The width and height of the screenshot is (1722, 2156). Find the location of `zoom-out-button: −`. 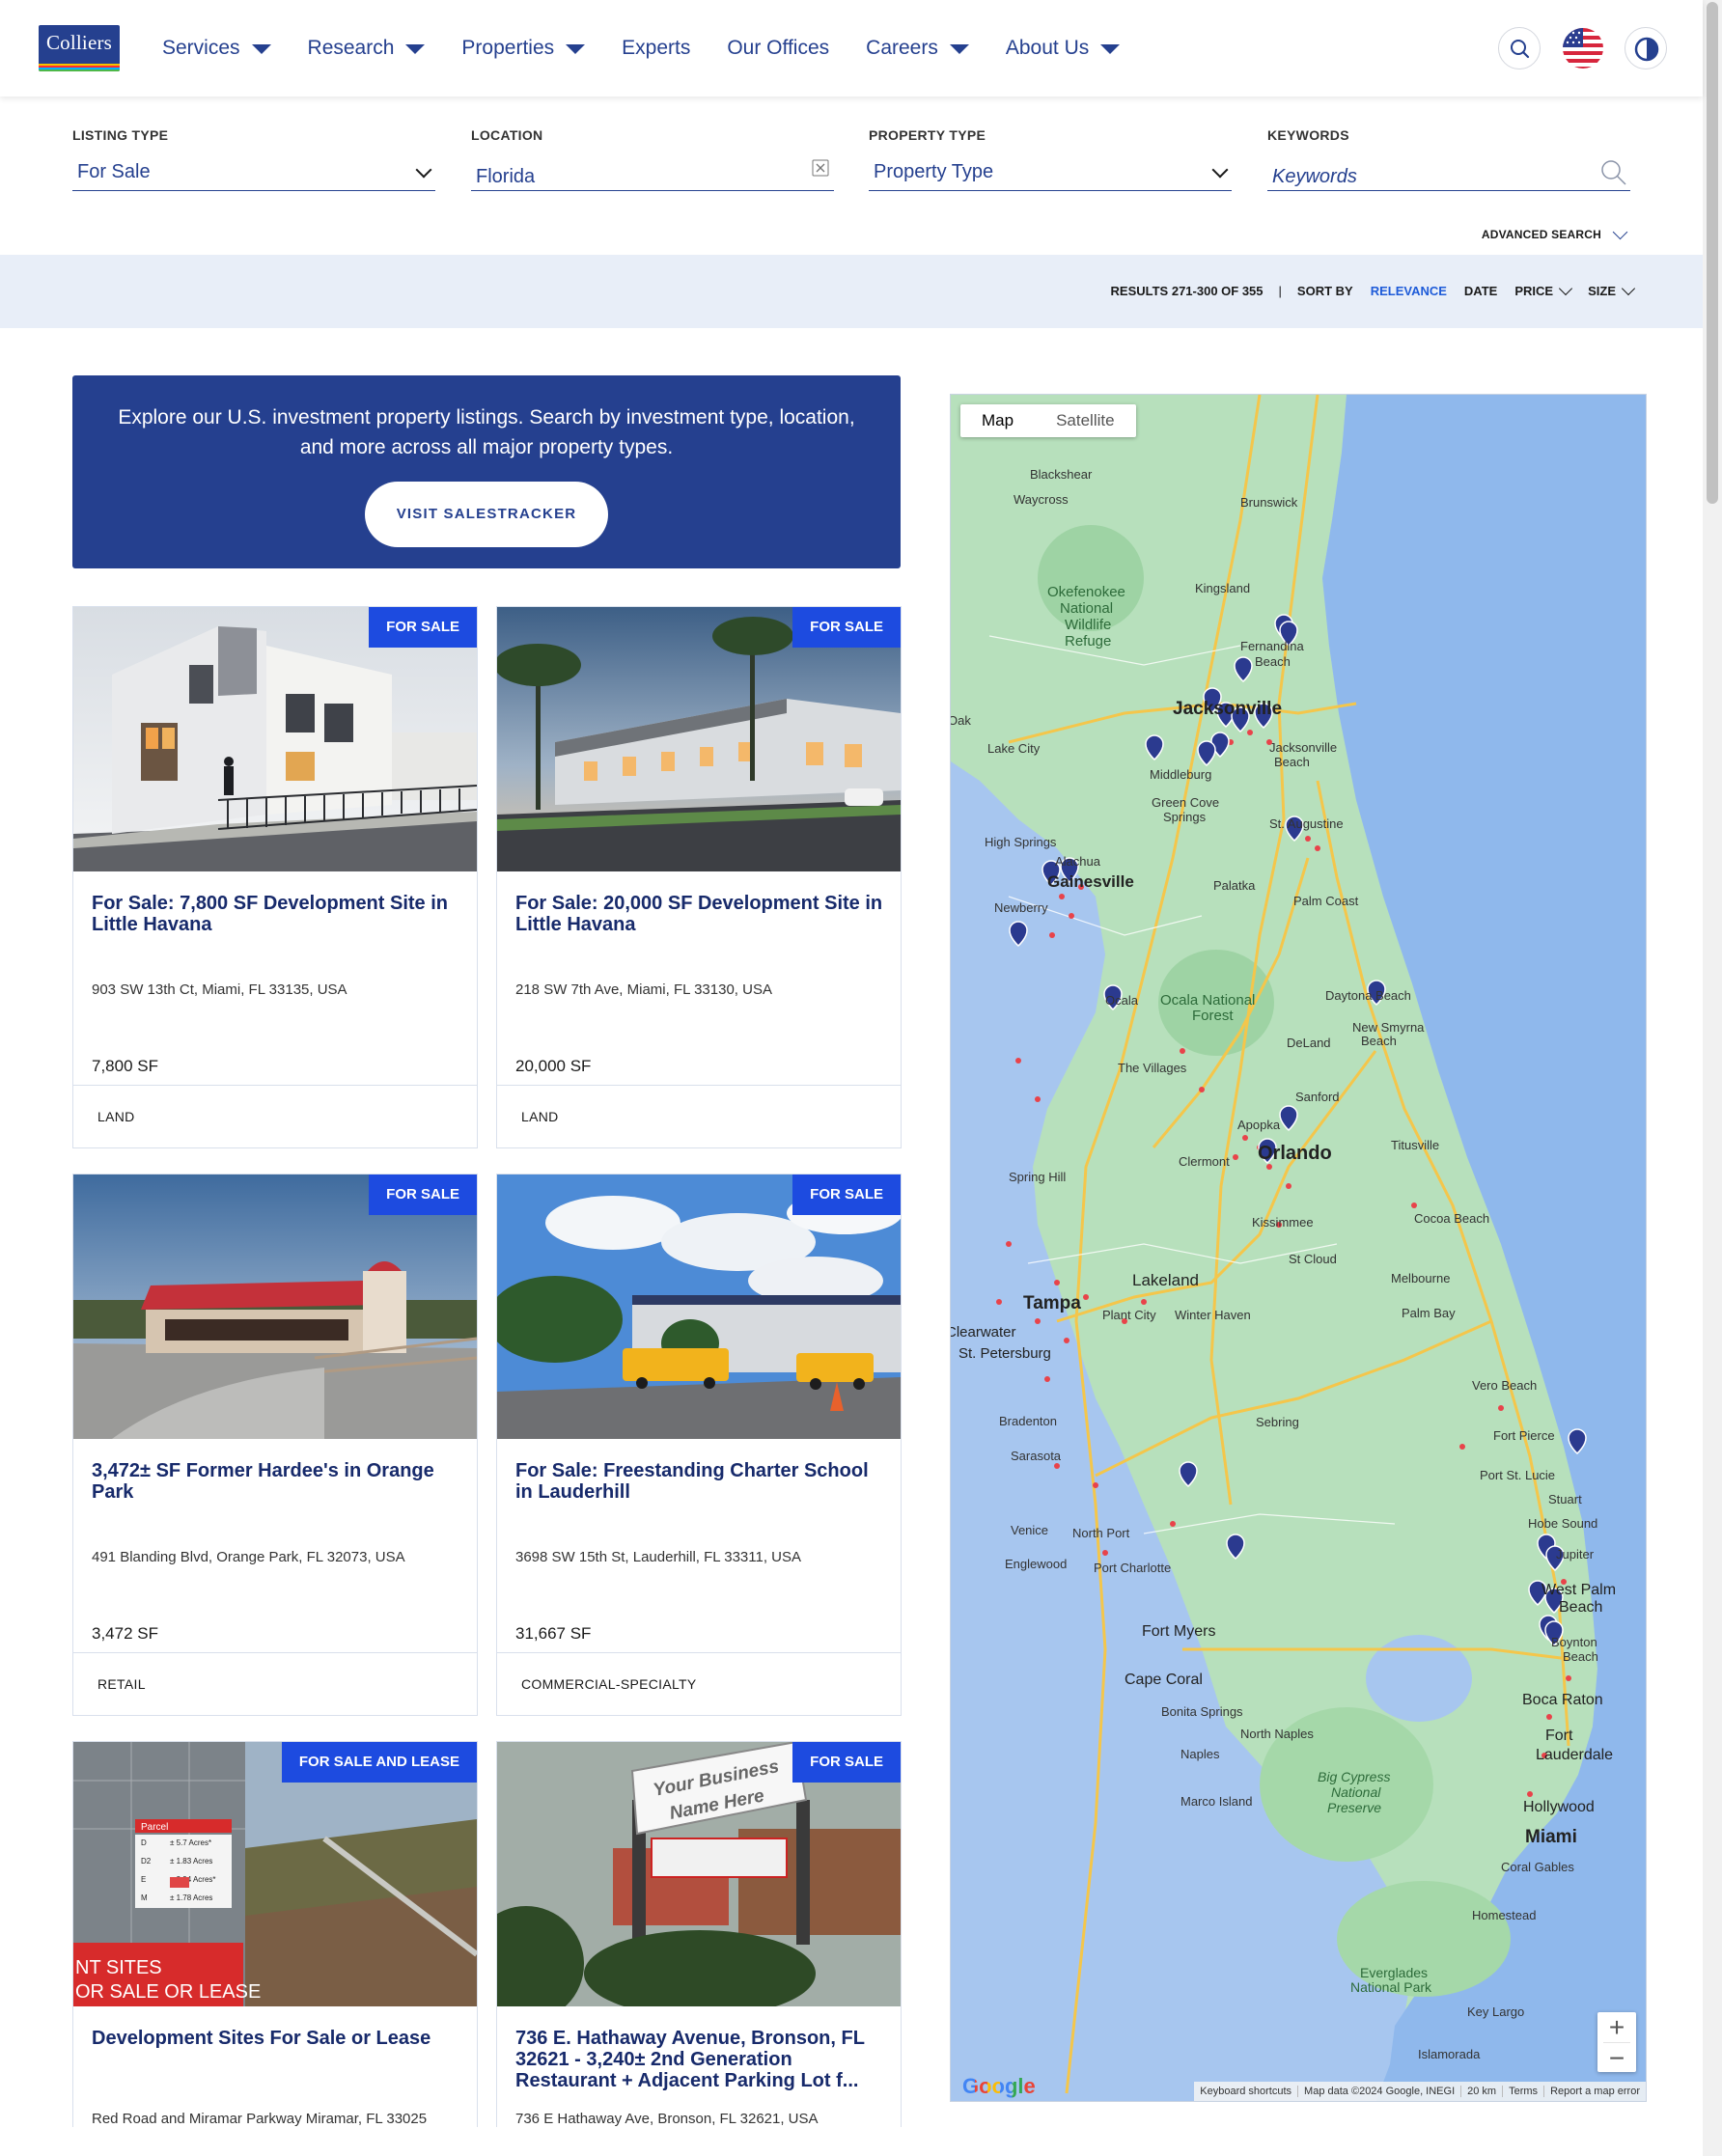

zoom-out-button: − is located at coordinates (1616, 2058).